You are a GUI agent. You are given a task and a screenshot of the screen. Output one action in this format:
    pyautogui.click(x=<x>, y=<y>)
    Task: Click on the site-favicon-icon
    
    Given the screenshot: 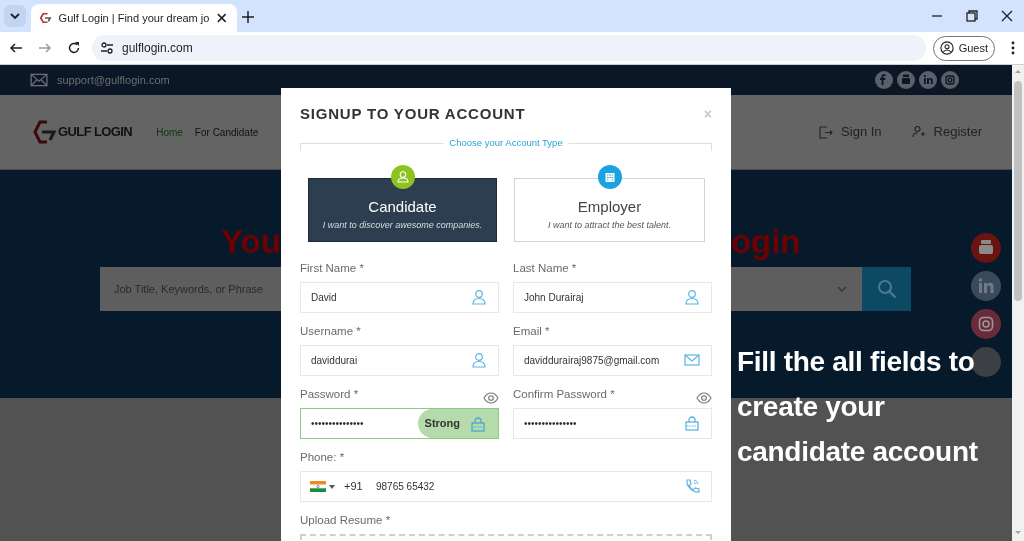 What is the action you would take?
    pyautogui.click(x=46, y=18)
    